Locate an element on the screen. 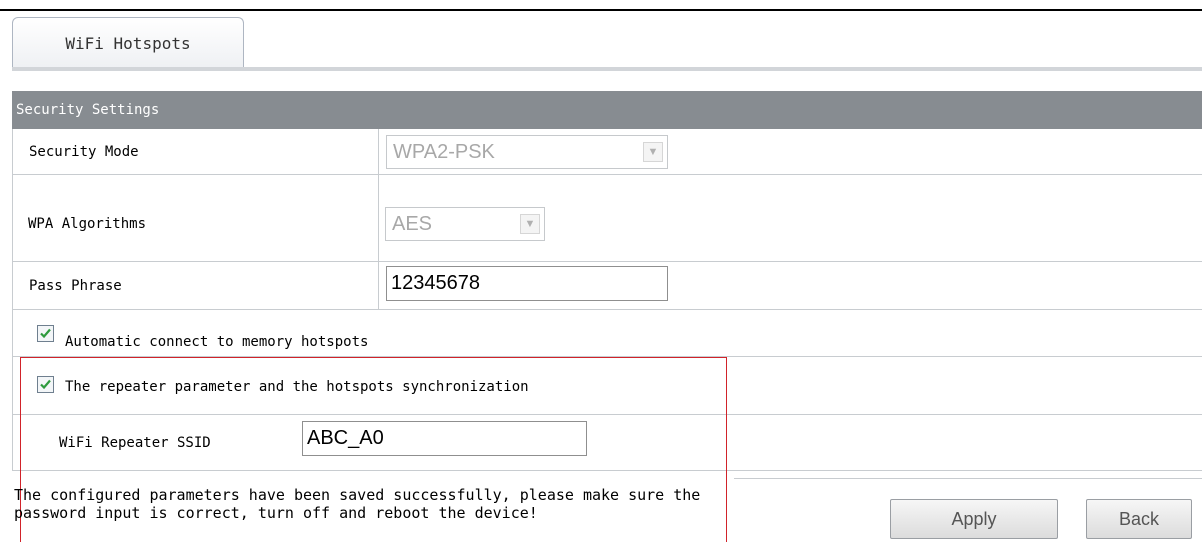 The width and height of the screenshot is (1202, 542). auto-connect-checkbox is located at coordinates (45, 333).